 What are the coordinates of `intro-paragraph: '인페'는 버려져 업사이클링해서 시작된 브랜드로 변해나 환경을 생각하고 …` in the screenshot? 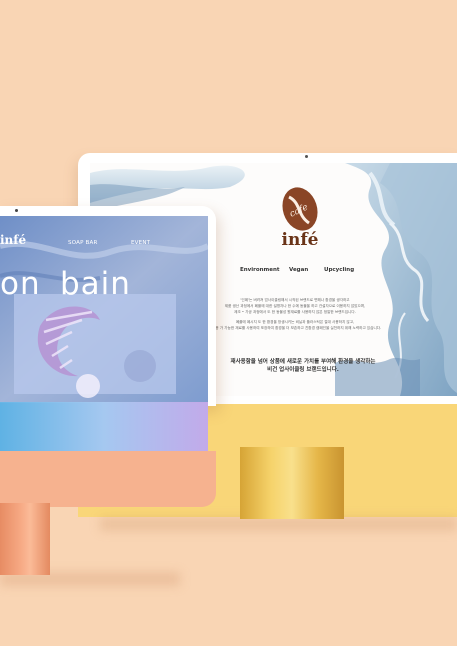 It's located at (295, 314).